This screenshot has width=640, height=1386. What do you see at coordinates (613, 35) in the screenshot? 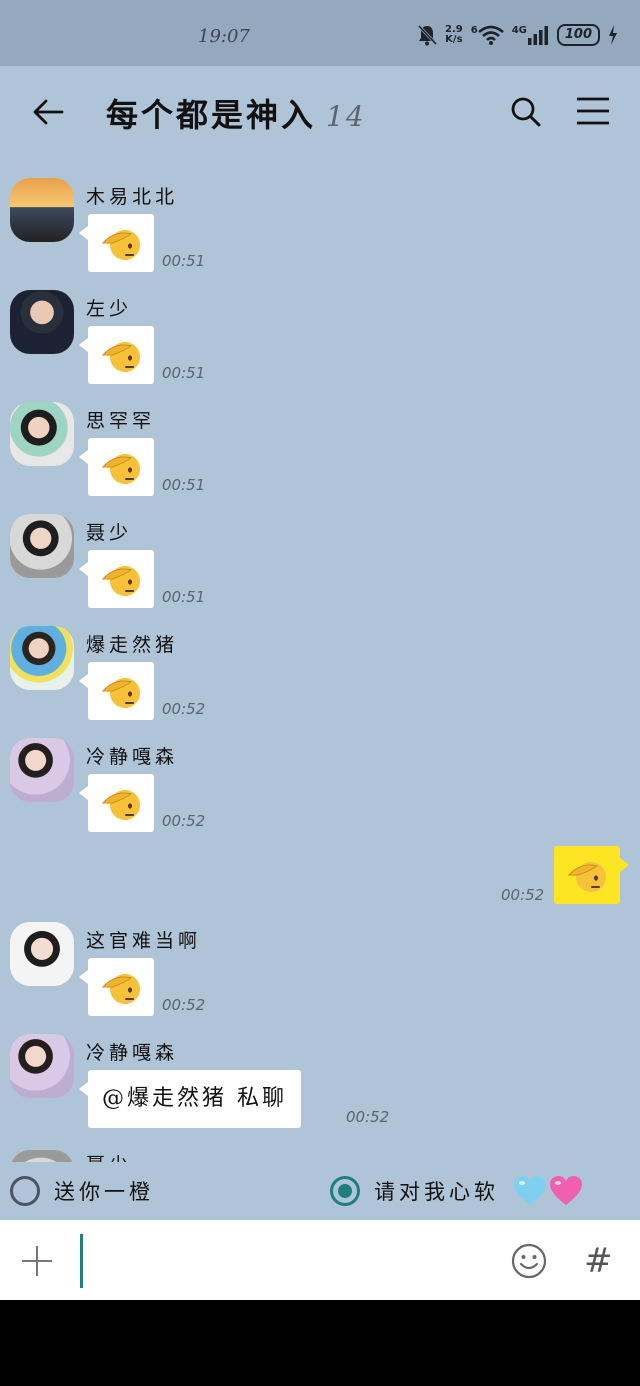
I see `charging-icon` at bounding box center [613, 35].